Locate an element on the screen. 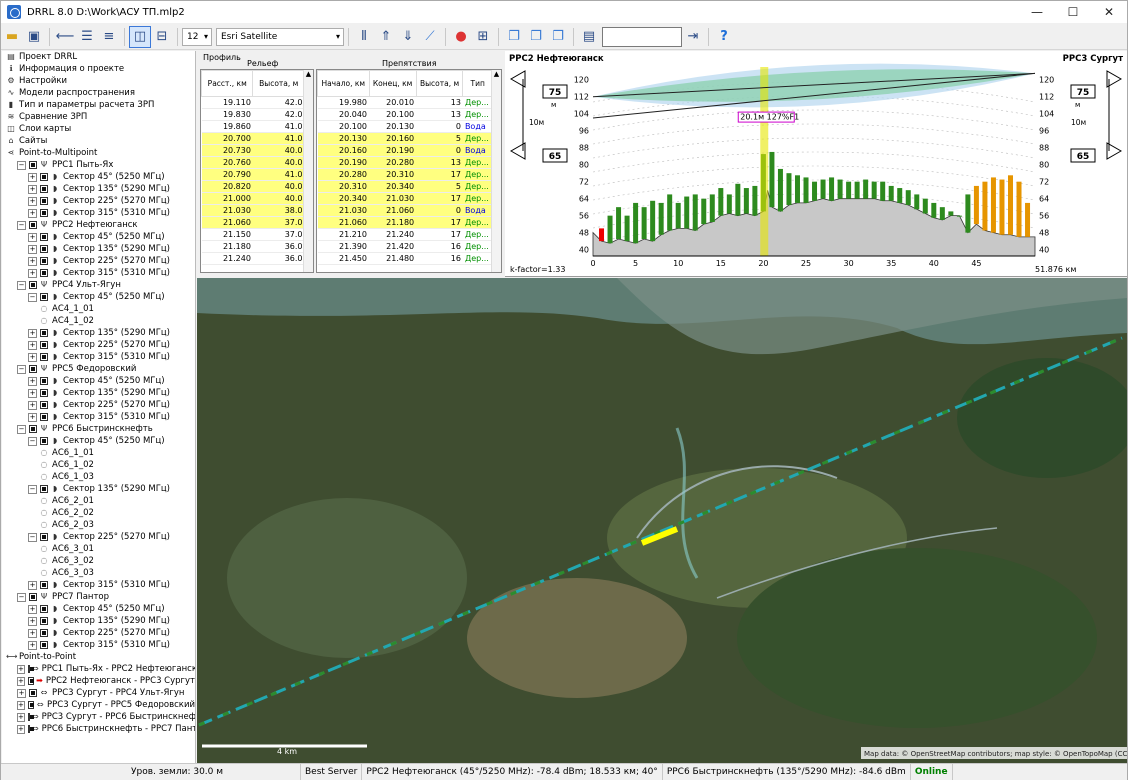  relief-row: 19.110 42.0 is located at coordinates (253, 102).